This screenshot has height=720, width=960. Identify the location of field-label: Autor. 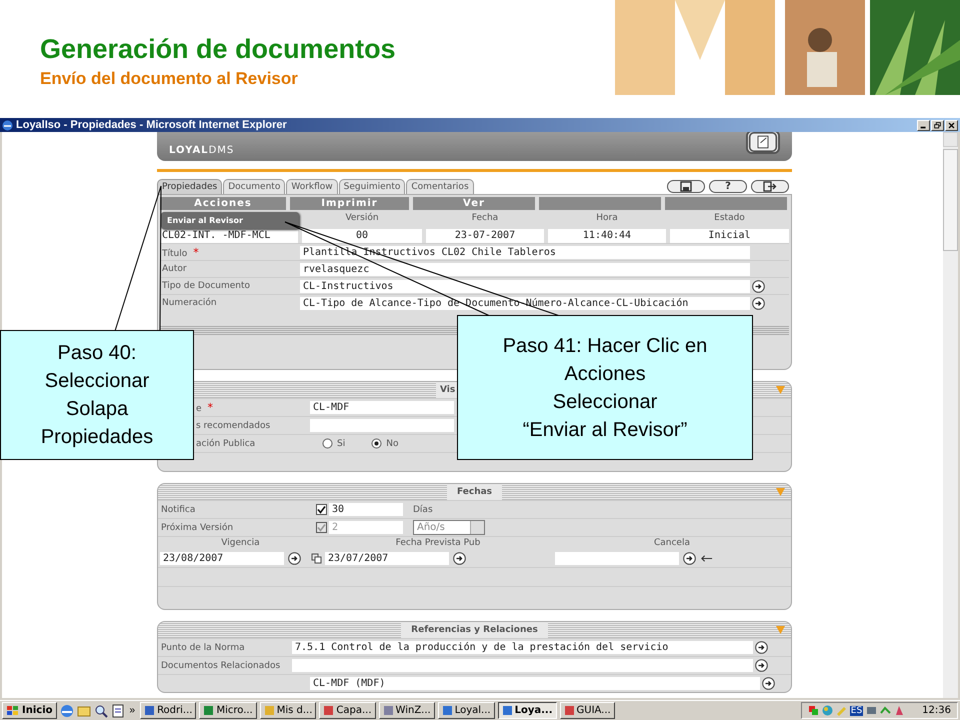
(174, 269).